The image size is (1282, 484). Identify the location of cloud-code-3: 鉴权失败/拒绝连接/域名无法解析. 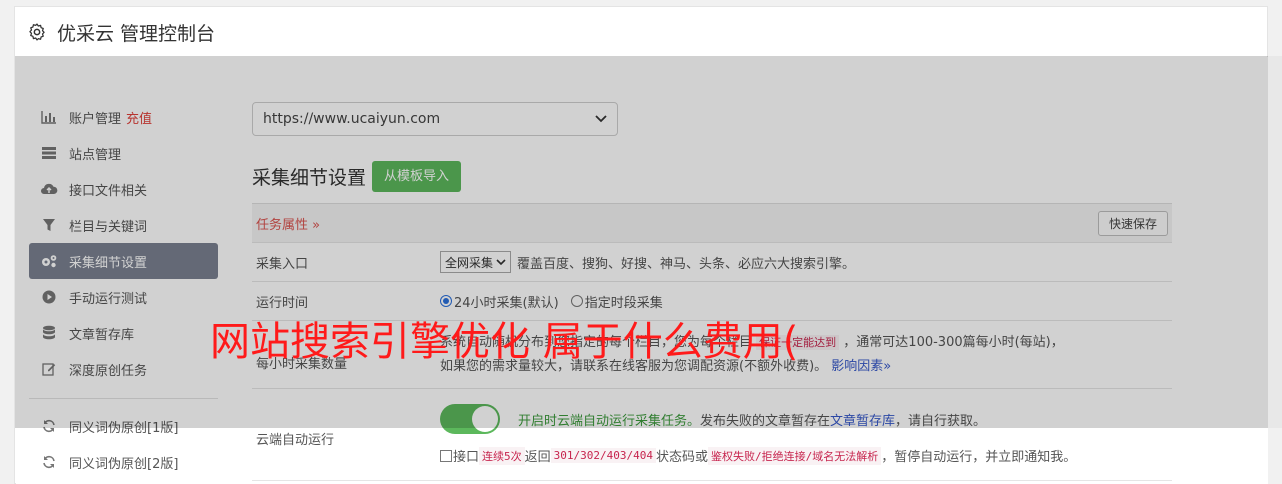
(795, 455).